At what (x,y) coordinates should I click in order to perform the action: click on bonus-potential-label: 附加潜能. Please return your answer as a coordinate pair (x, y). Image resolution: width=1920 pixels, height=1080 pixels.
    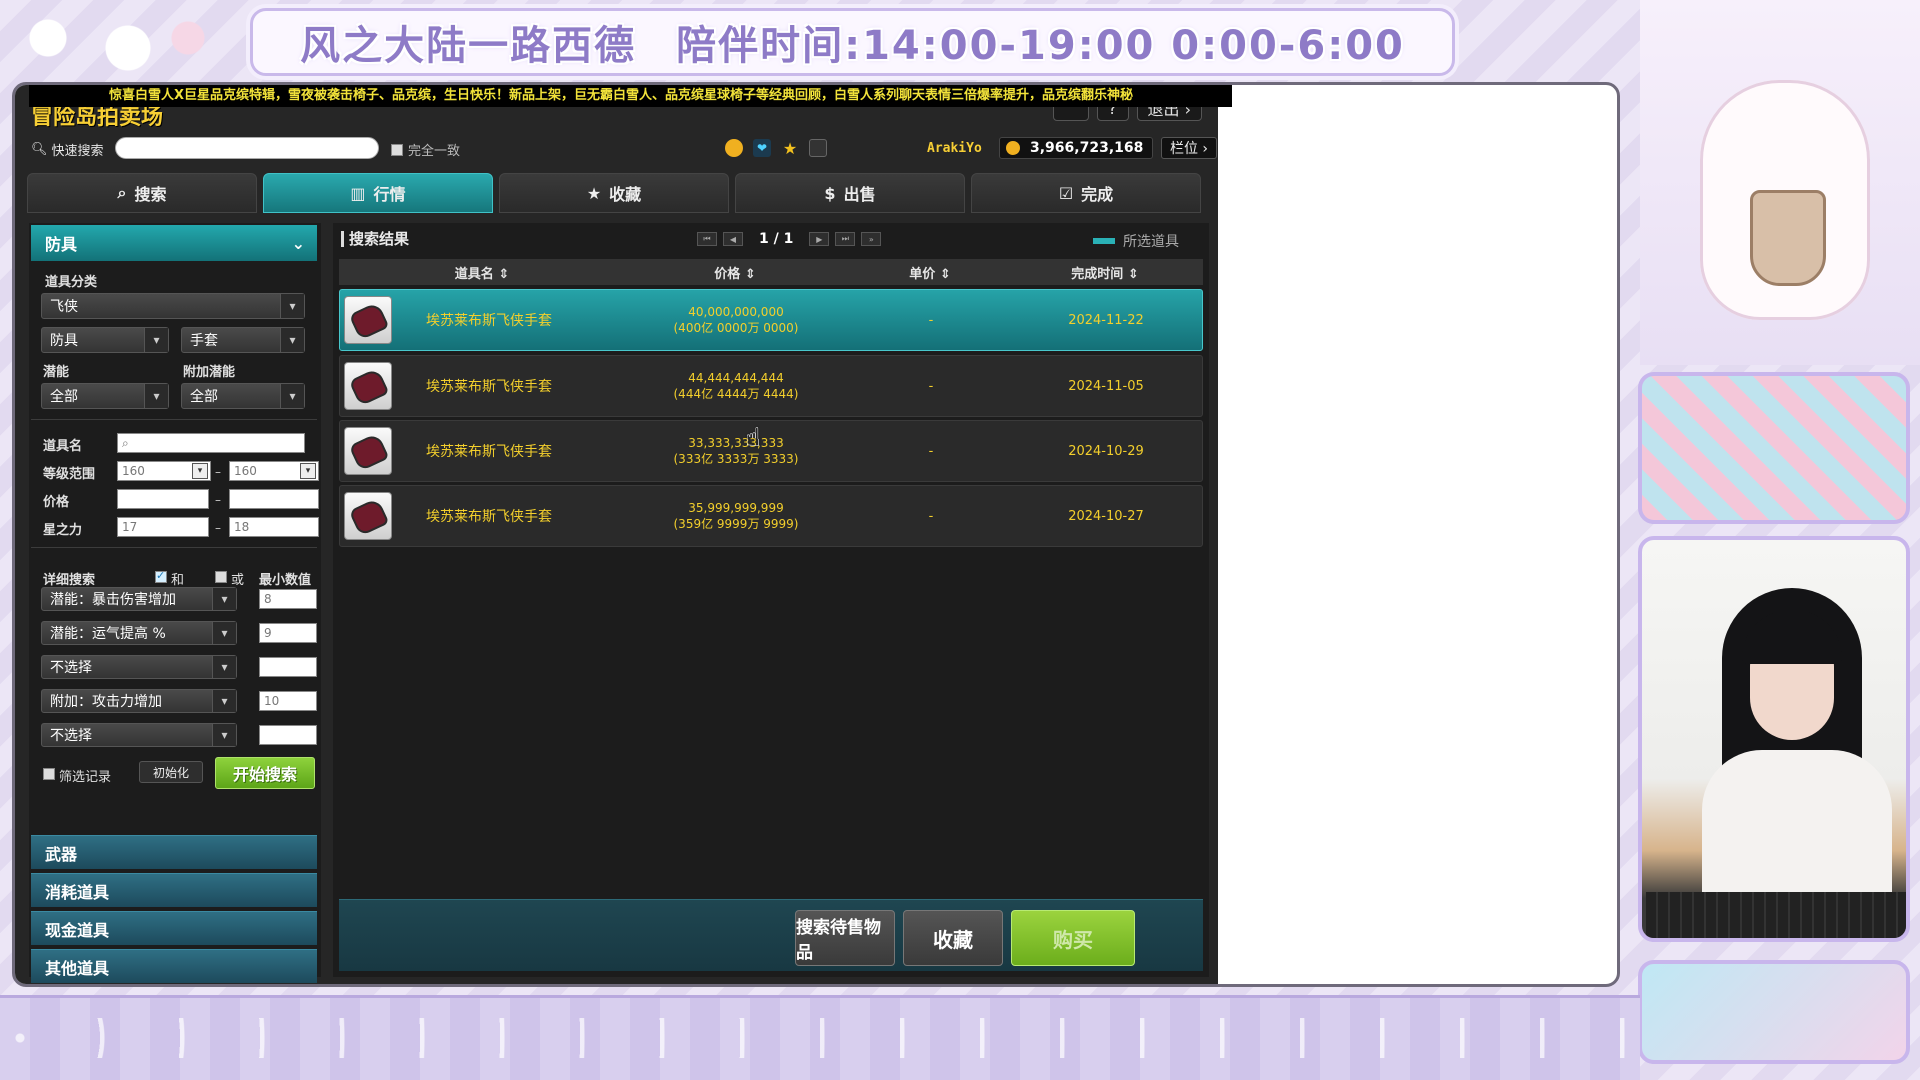
    Looking at the image, I should click on (209, 372).